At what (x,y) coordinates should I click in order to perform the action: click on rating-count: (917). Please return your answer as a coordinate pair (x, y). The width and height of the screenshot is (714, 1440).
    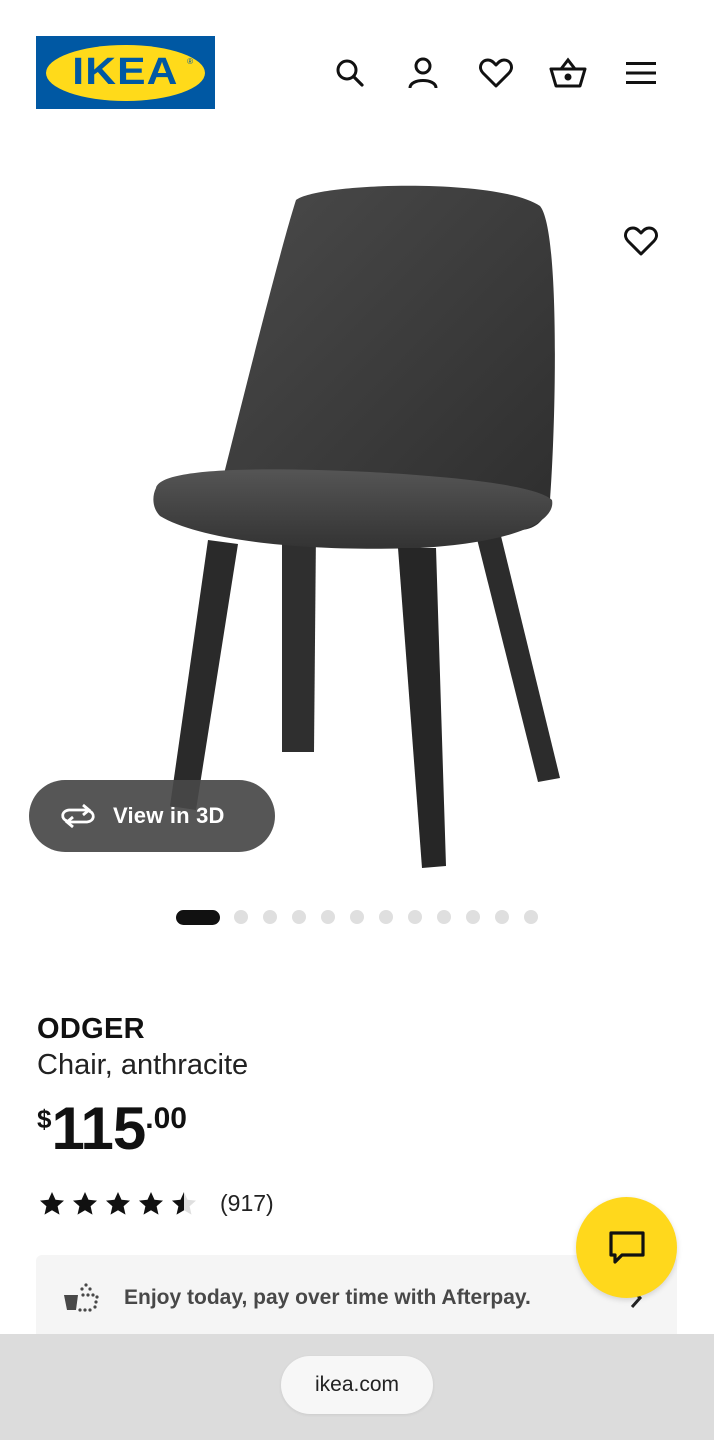
    Looking at the image, I should click on (247, 1203).